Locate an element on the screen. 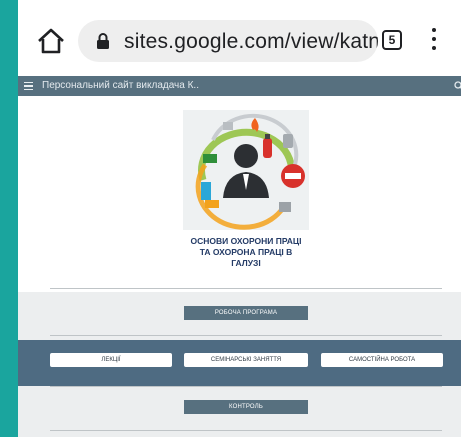  program-section: РОБОЧА ПРОГРАМА is located at coordinates (239, 316).